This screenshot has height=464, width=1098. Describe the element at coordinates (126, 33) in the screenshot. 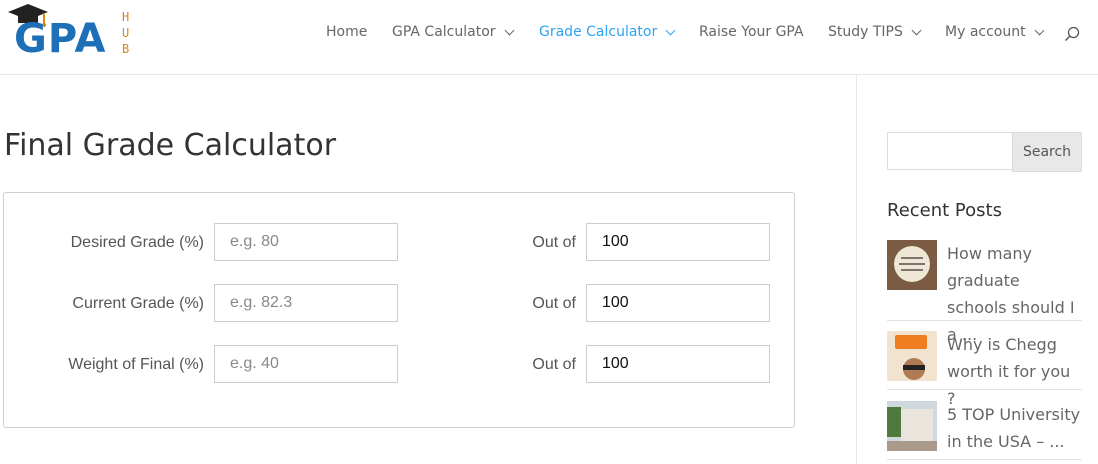

I see `logo-hub-text: H U B` at that location.